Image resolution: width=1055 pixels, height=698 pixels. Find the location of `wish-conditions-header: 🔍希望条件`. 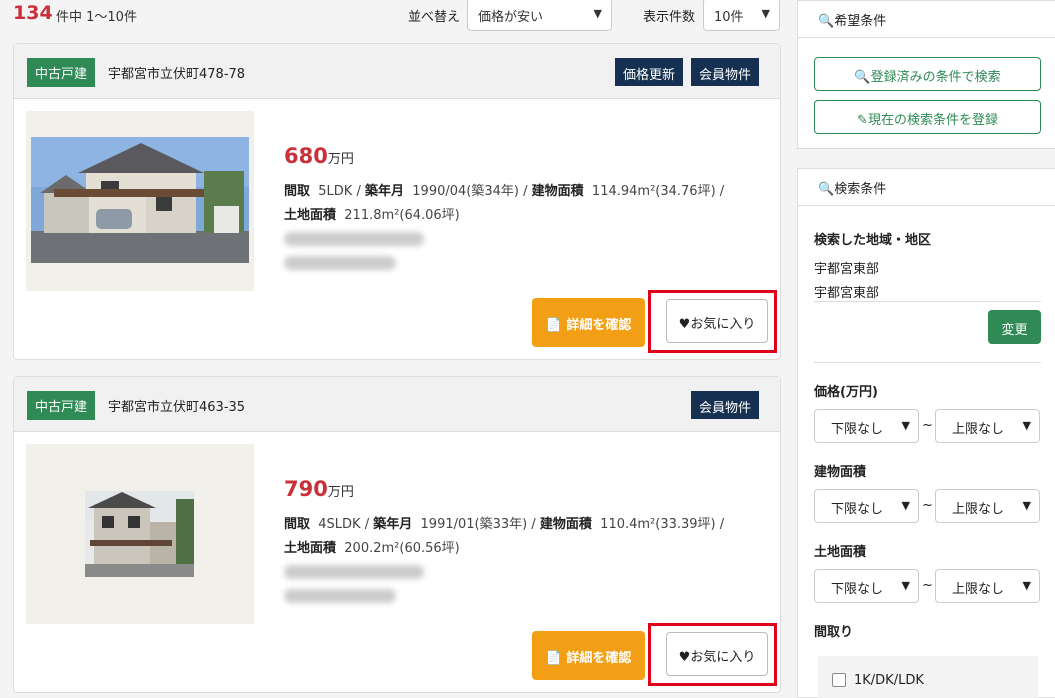

wish-conditions-header: 🔍希望条件 is located at coordinates (926, 19).